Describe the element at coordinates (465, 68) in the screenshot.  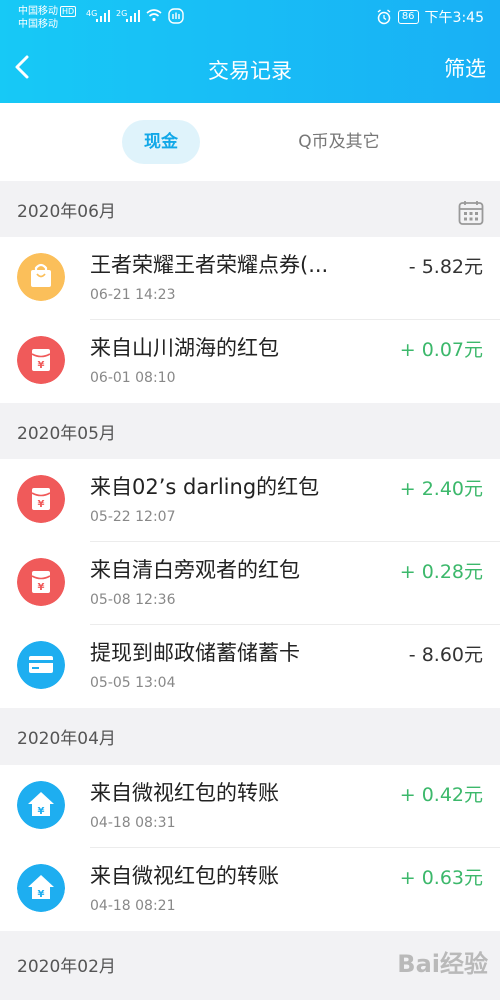
I see `filter-button: 筛选` at that location.